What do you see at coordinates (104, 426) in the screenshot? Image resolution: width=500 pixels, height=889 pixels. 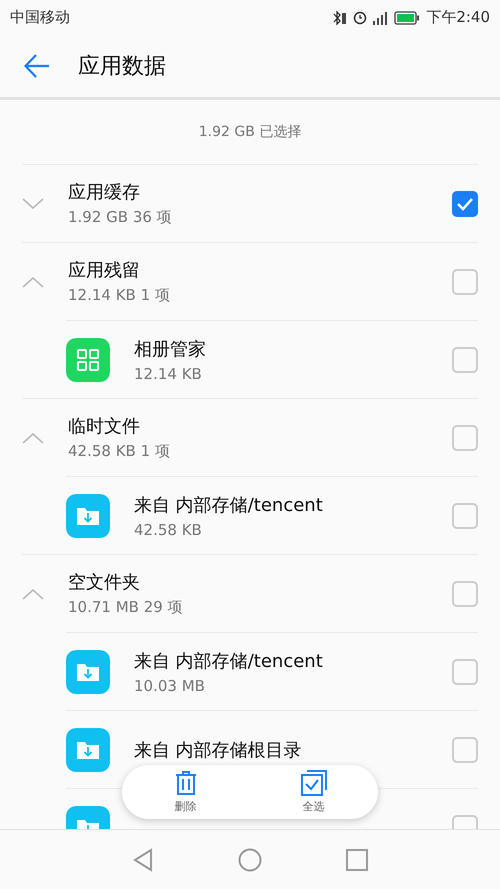 I see `group-title: 临时文件` at bounding box center [104, 426].